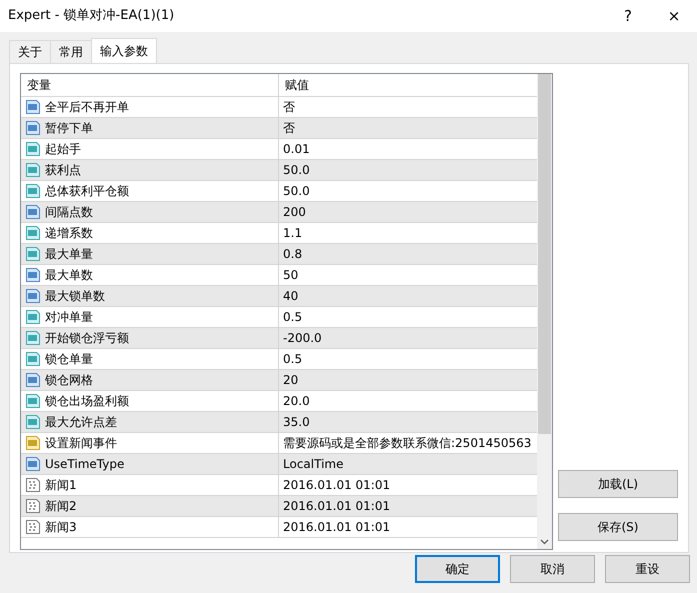  What do you see at coordinates (81, 443) in the screenshot?
I see `parameter-name: 设置新闻事件` at bounding box center [81, 443].